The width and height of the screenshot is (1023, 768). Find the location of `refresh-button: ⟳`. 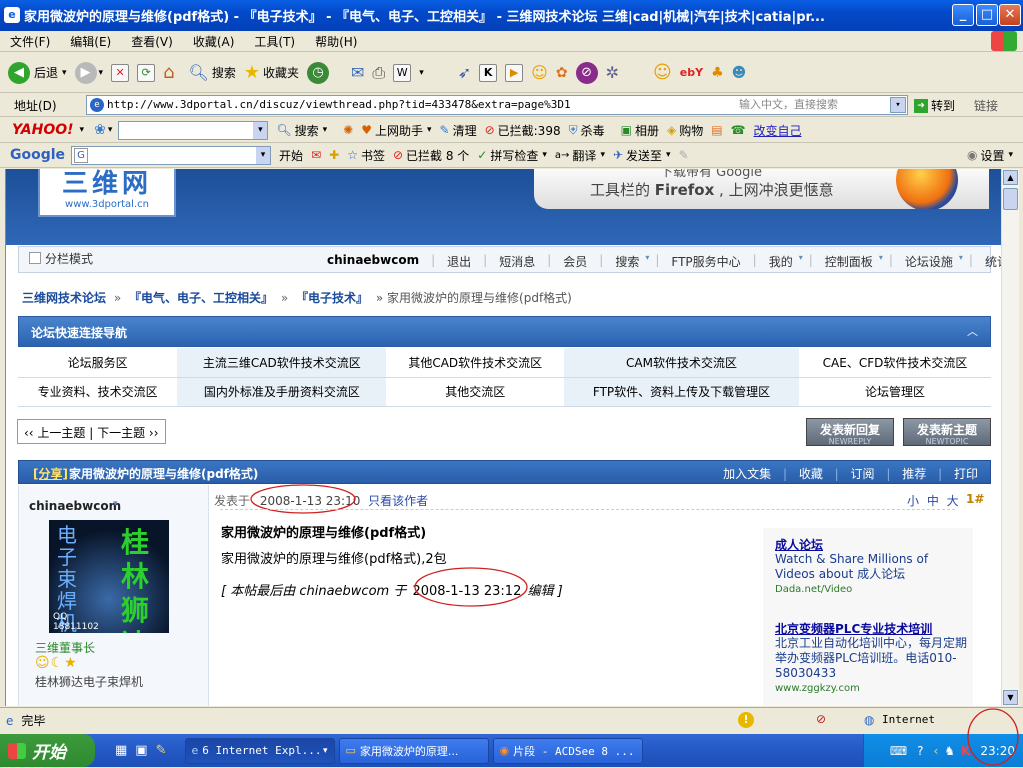

refresh-button: ⟳ is located at coordinates (146, 72).